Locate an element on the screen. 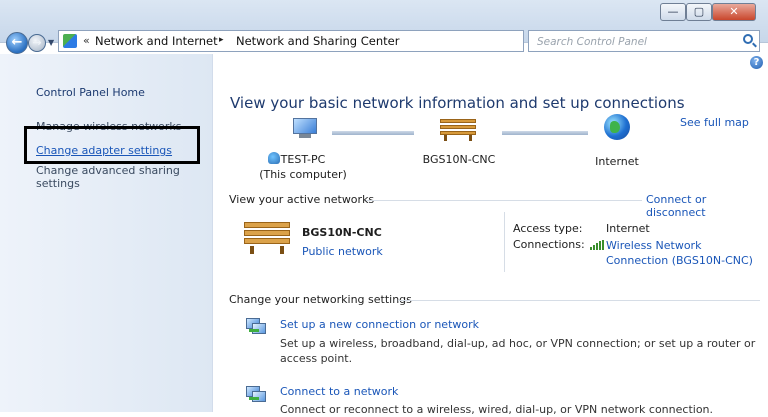 Image resolution: width=768 pixels, height=417 pixels. back-button: ← is located at coordinates (17, 43).